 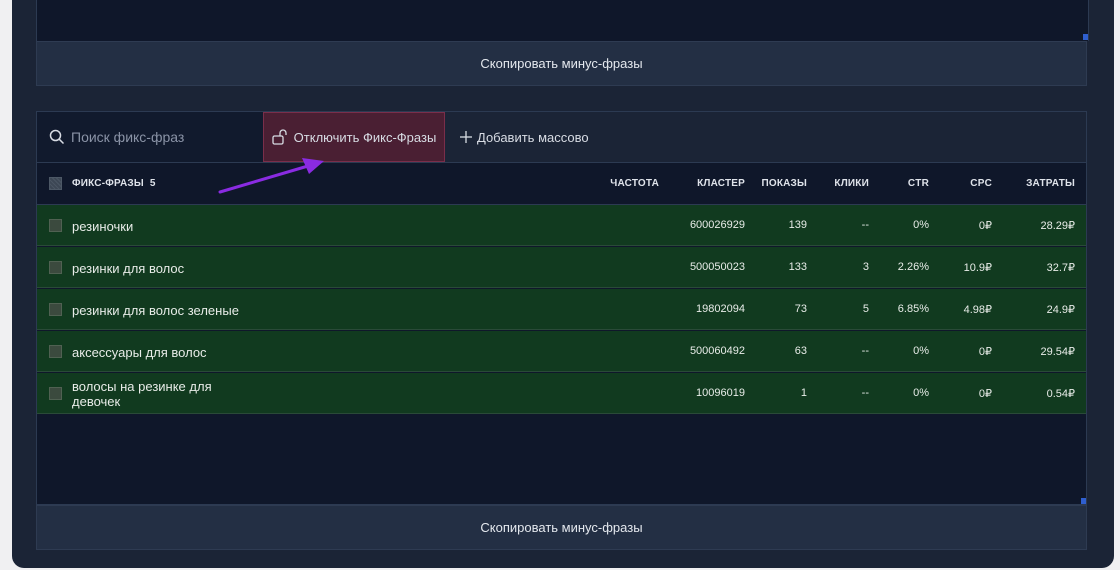 I want to click on row-views: 139, so click(x=797, y=225).